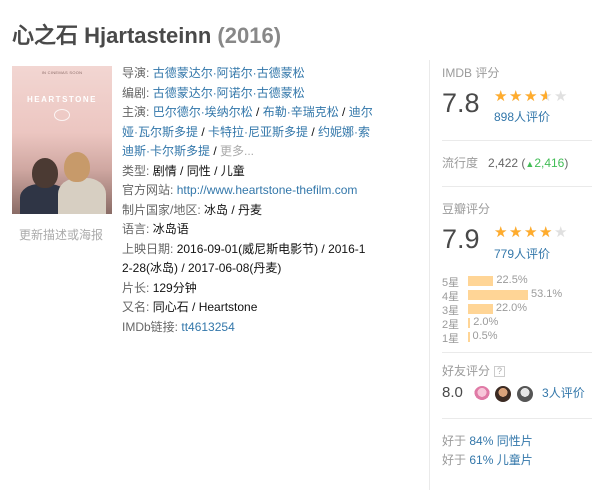 This screenshot has height=498, width=604. Describe the element at coordinates (202, 268) in the screenshot. I see `info-release-date-cont: 2-28(冰岛) / 2017-06-08(丹麦)` at that location.